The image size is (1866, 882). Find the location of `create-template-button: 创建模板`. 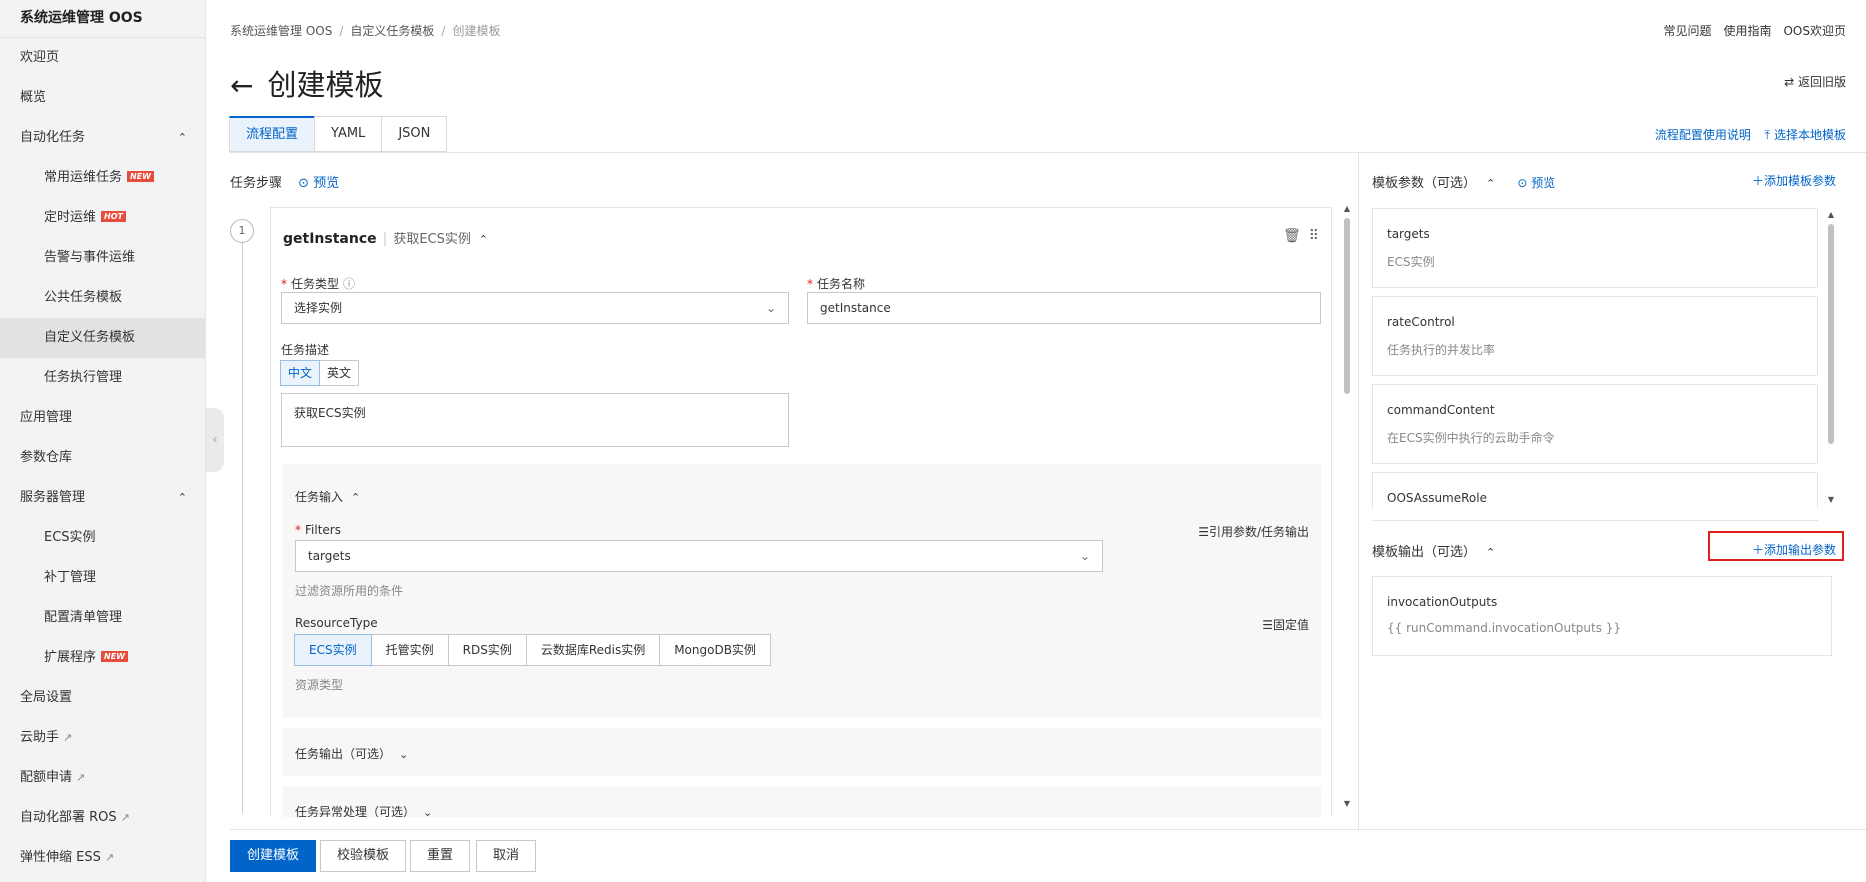

create-template-button: 创建模板 is located at coordinates (273, 856).